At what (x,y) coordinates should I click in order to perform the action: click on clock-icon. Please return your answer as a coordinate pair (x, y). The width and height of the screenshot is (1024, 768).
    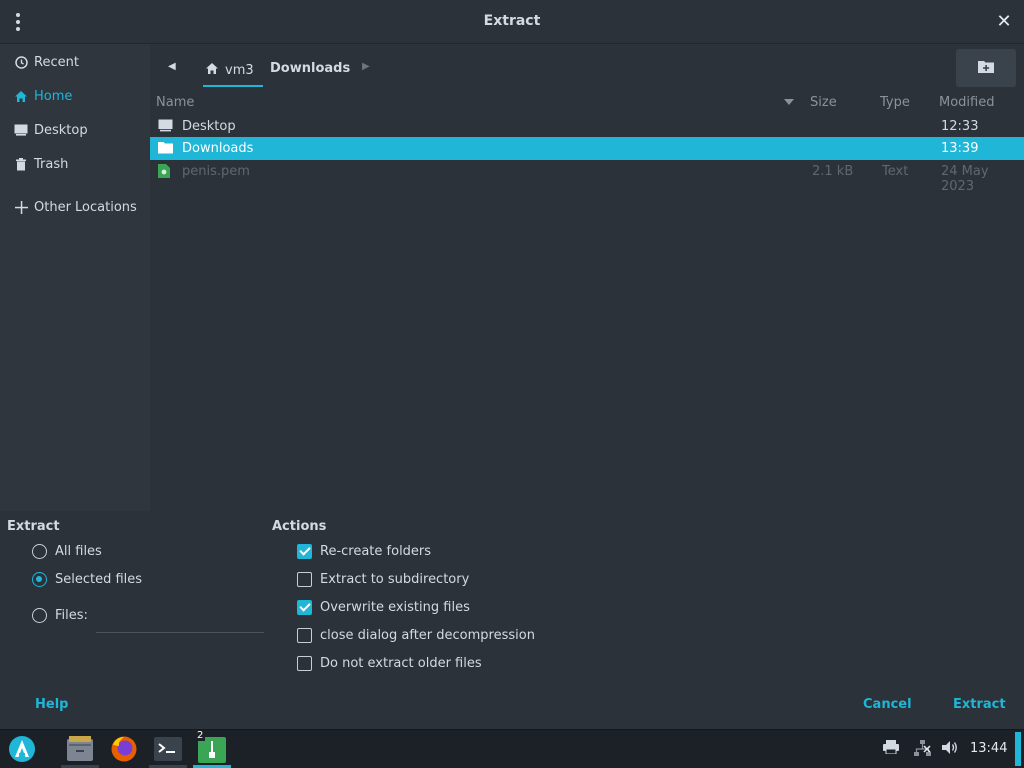
    Looking at the image, I should click on (21, 62).